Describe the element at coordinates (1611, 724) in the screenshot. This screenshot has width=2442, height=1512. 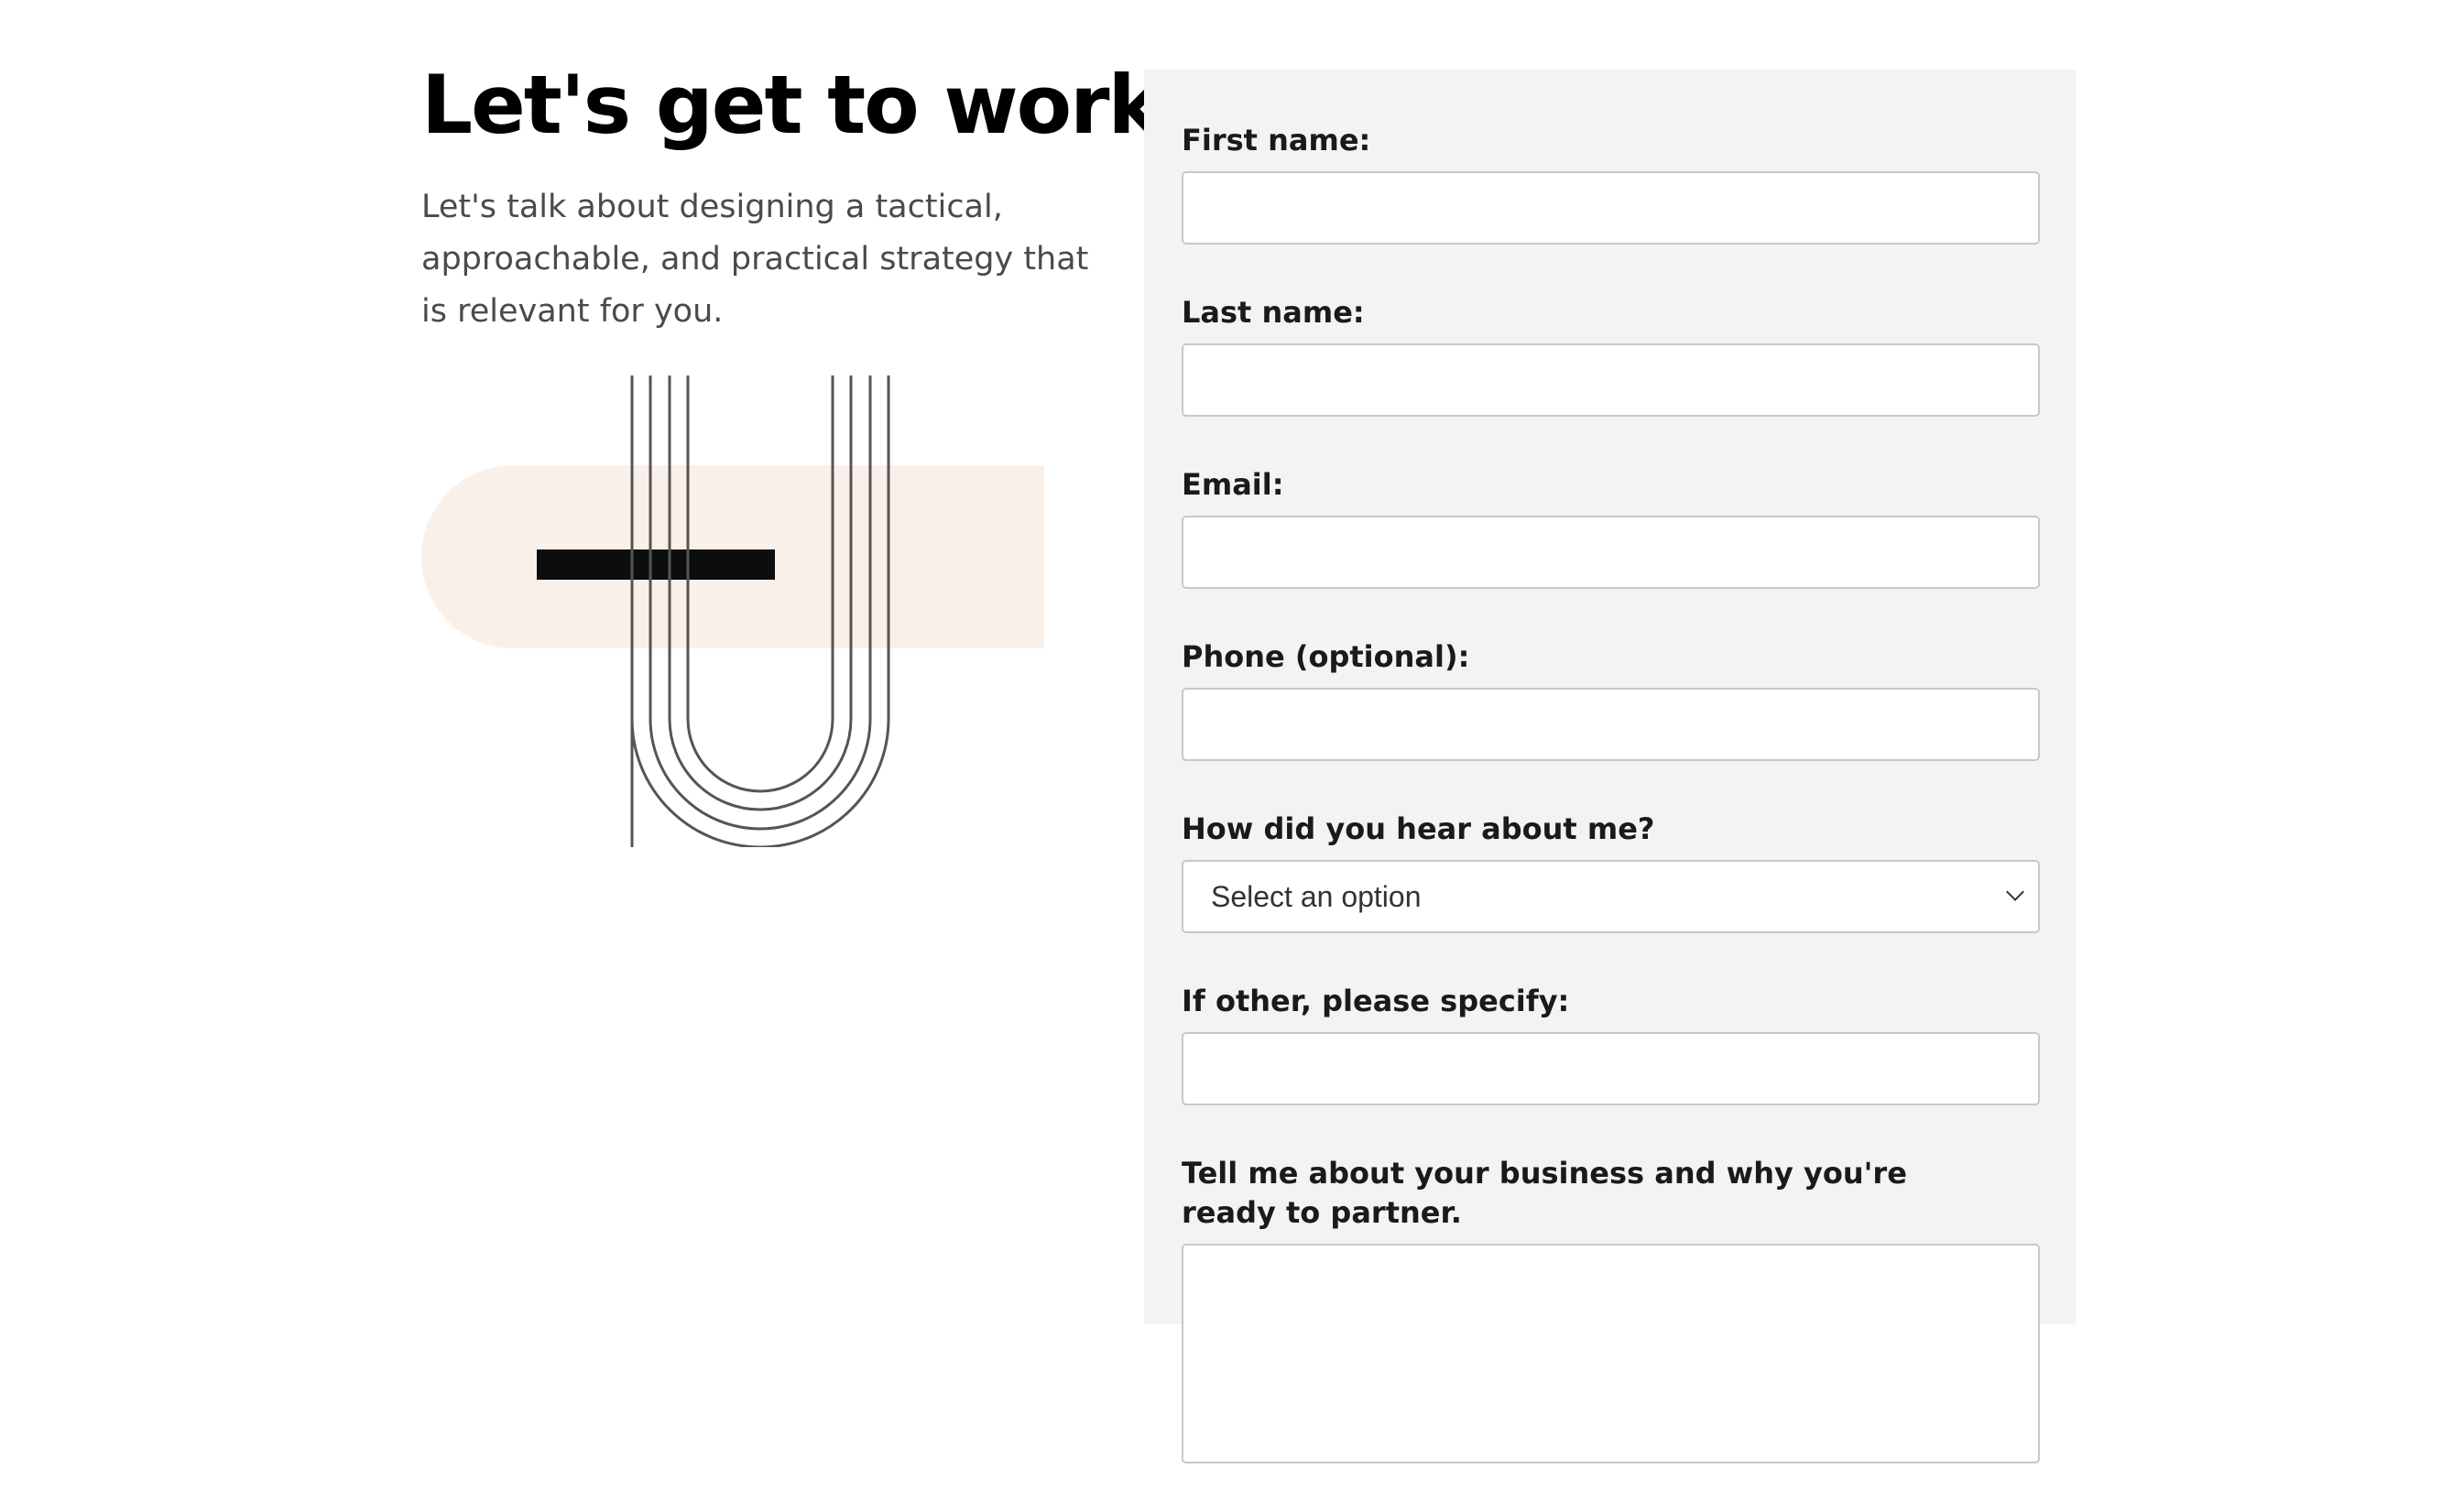
I see `phone-input` at that location.